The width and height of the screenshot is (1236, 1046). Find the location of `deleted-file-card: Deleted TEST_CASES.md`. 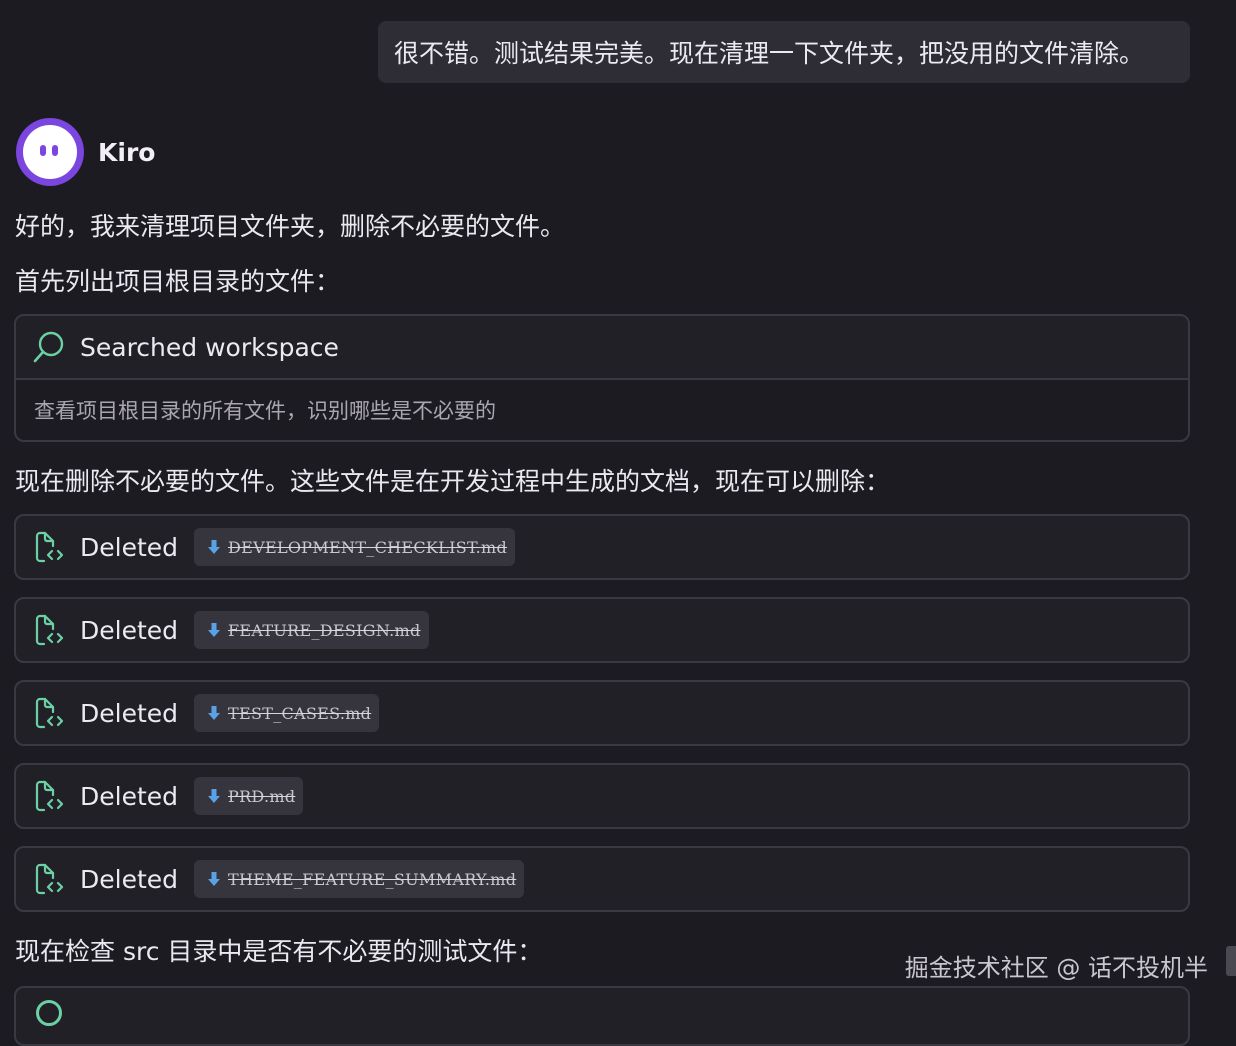

deleted-file-card: Deleted TEST_CASES.md is located at coordinates (602, 713).